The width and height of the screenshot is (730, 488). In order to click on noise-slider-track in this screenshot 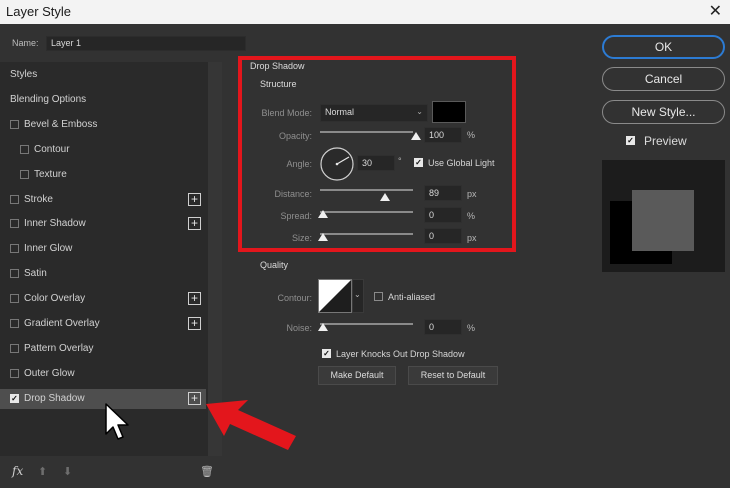, I will do `click(366, 324)`.